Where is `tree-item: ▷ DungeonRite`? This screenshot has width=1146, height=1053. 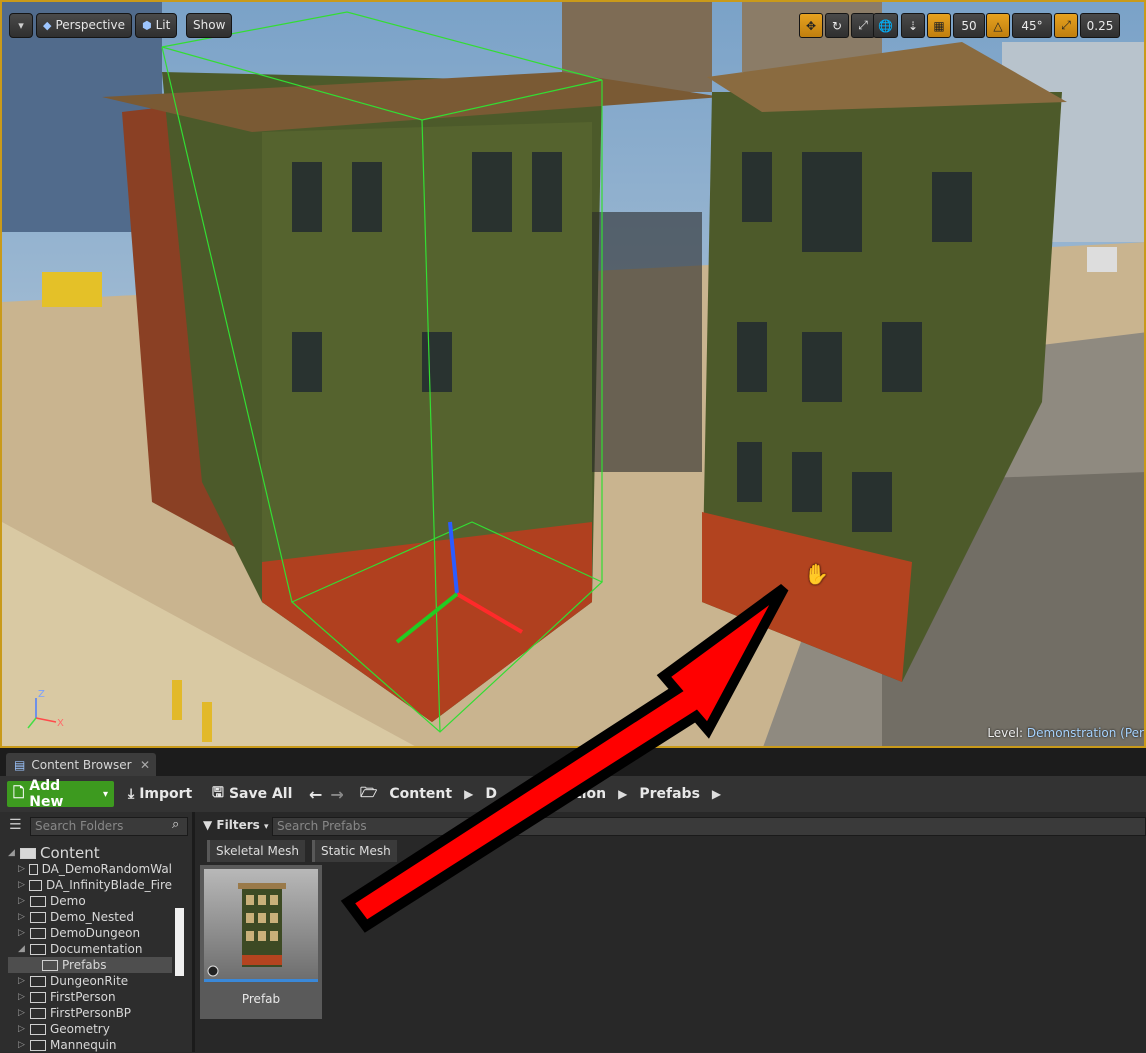
tree-item: ▷ DungeonRite is located at coordinates (86, 981).